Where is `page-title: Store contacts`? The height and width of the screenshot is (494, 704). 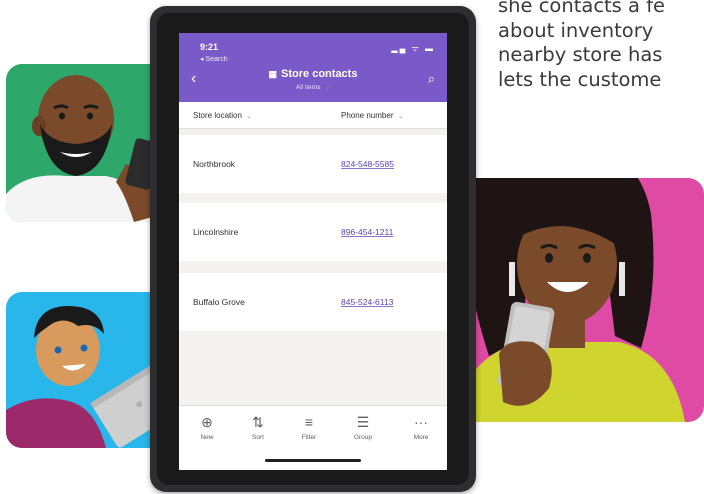
page-title: Store contacts is located at coordinates (319, 74).